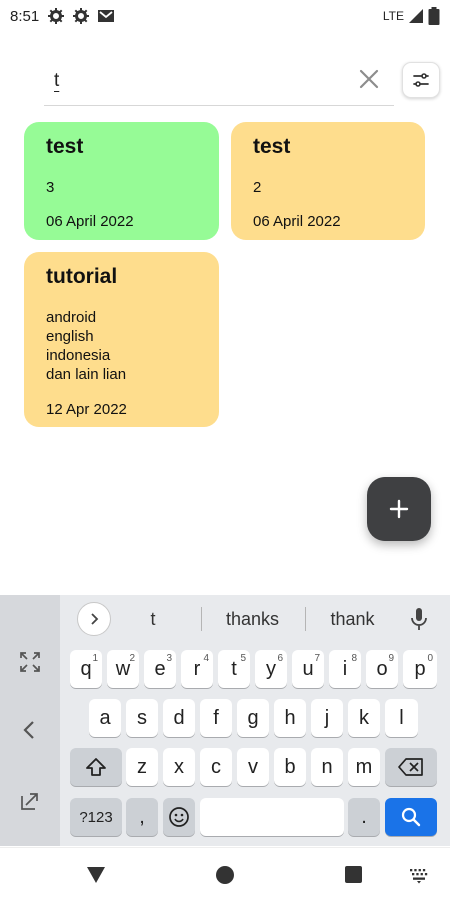  I want to click on key-q: q1, so click(86, 669).